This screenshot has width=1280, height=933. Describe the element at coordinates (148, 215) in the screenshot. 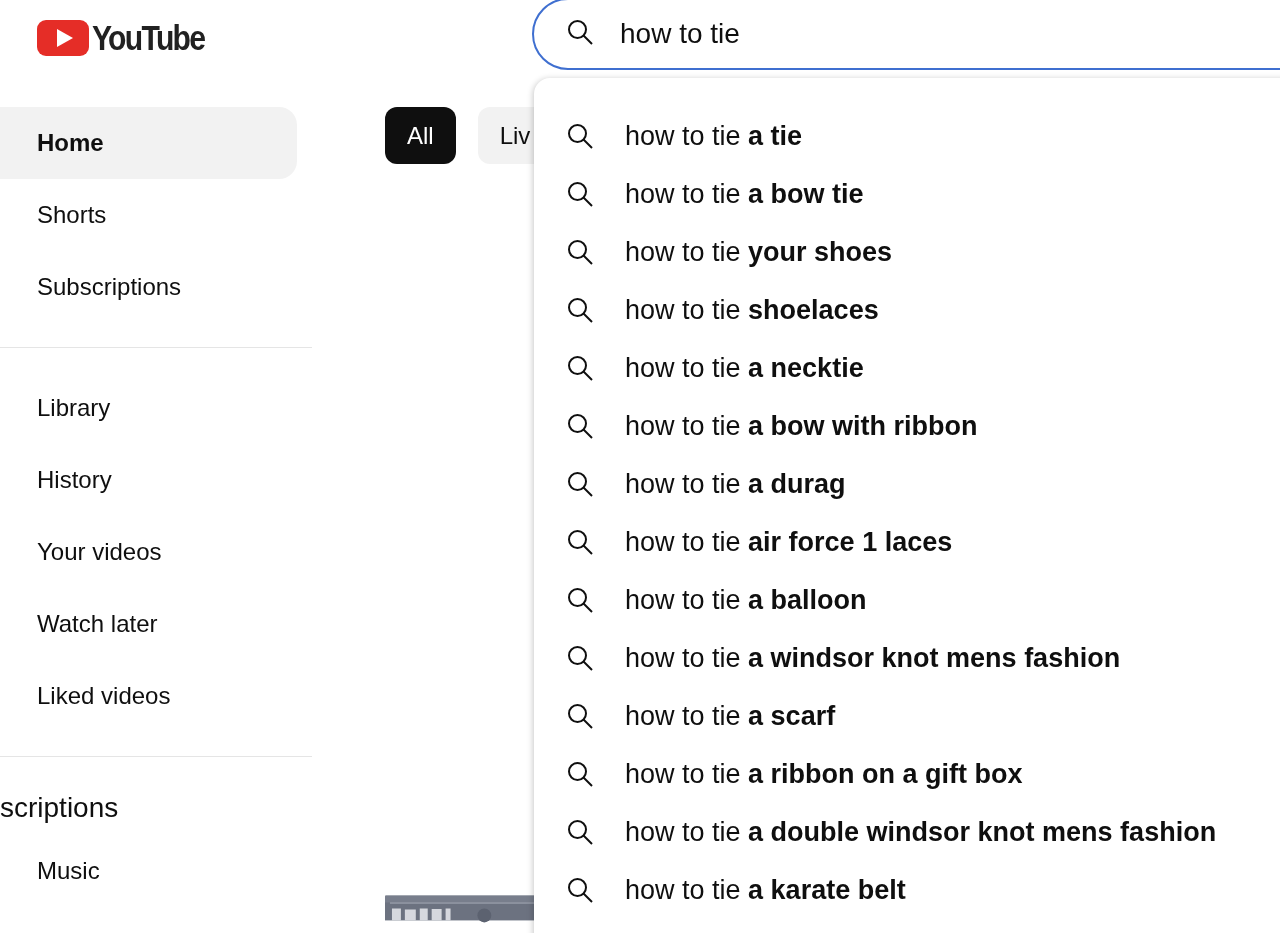

I see `sidebar-item: Shorts` at that location.